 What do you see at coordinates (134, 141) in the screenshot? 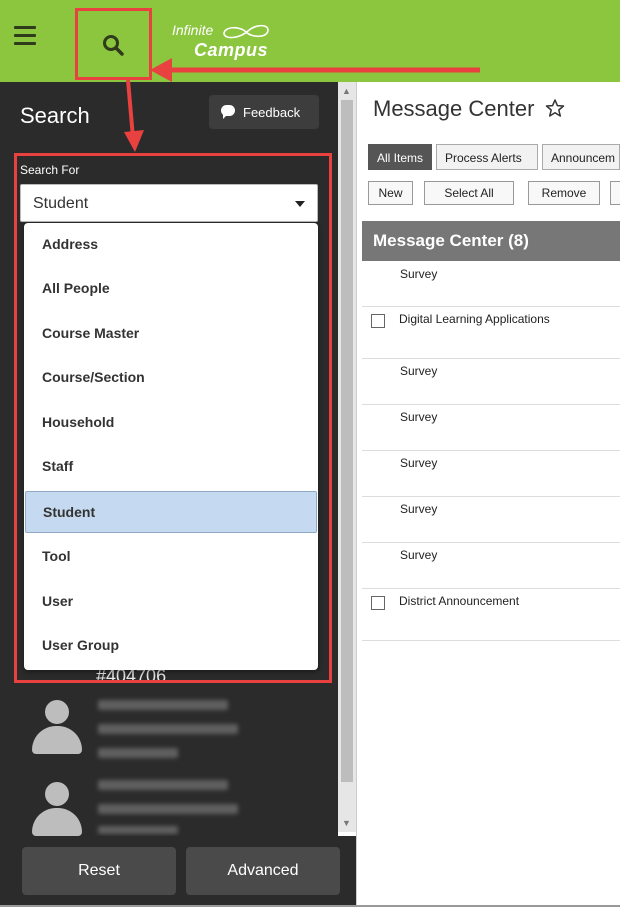
I see `arrow-down-icon` at bounding box center [134, 141].